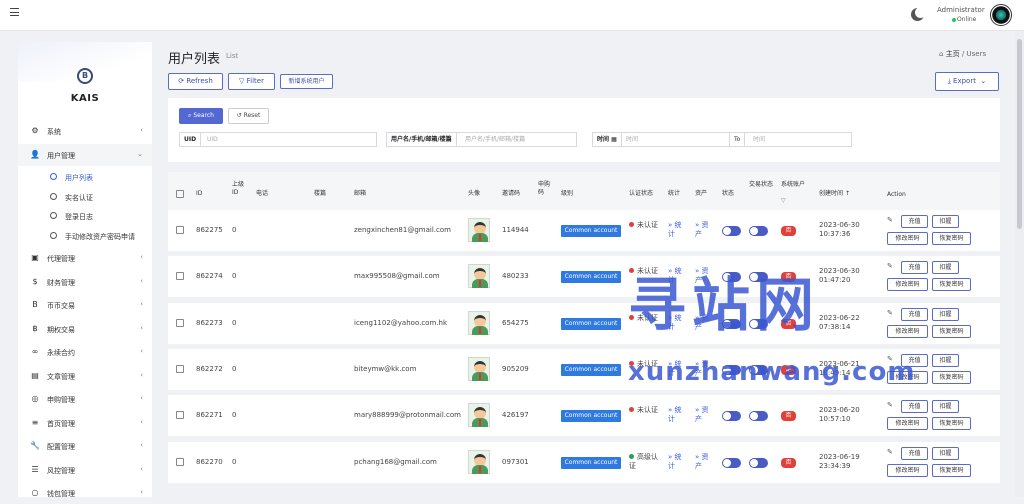 The height and width of the screenshot is (504, 1024). What do you see at coordinates (85, 154) in the screenshot?
I see `sidebar-item-1: 👤 用户管理 ⌄` at bounding box center [85, 154].